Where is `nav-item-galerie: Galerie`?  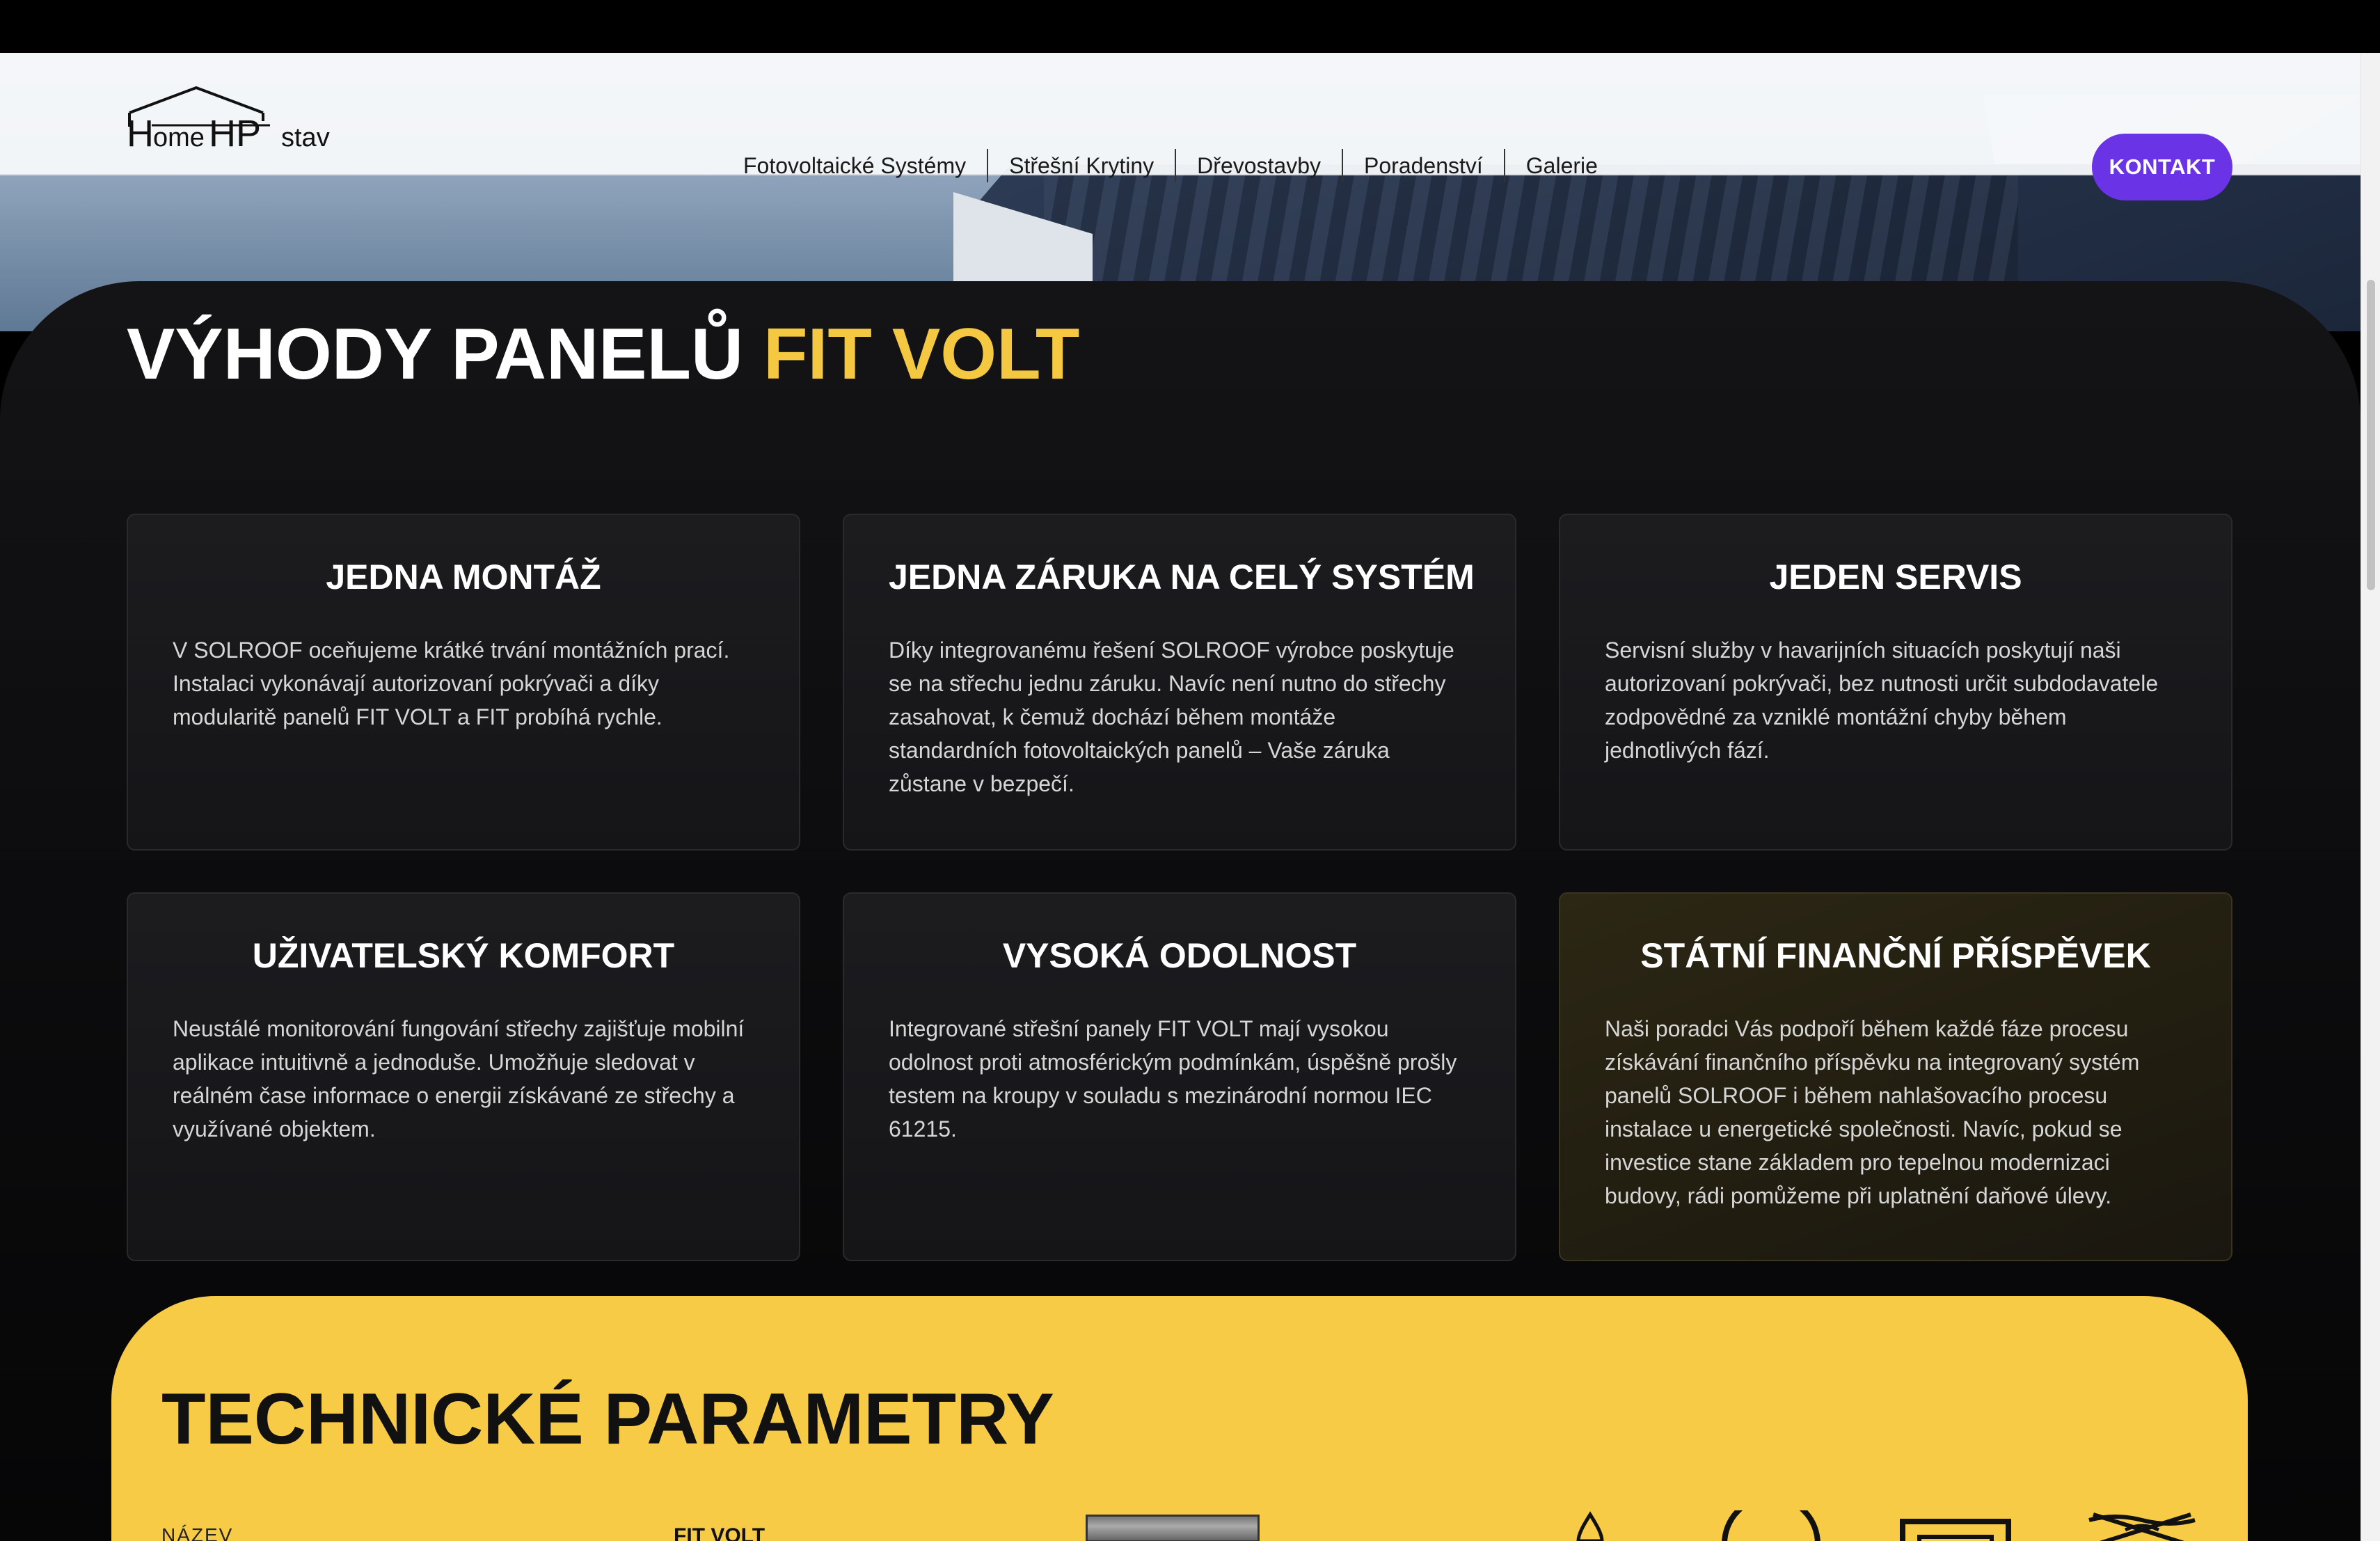
nav-item-galerie: Galerie is located at coordinates (1562, 165).